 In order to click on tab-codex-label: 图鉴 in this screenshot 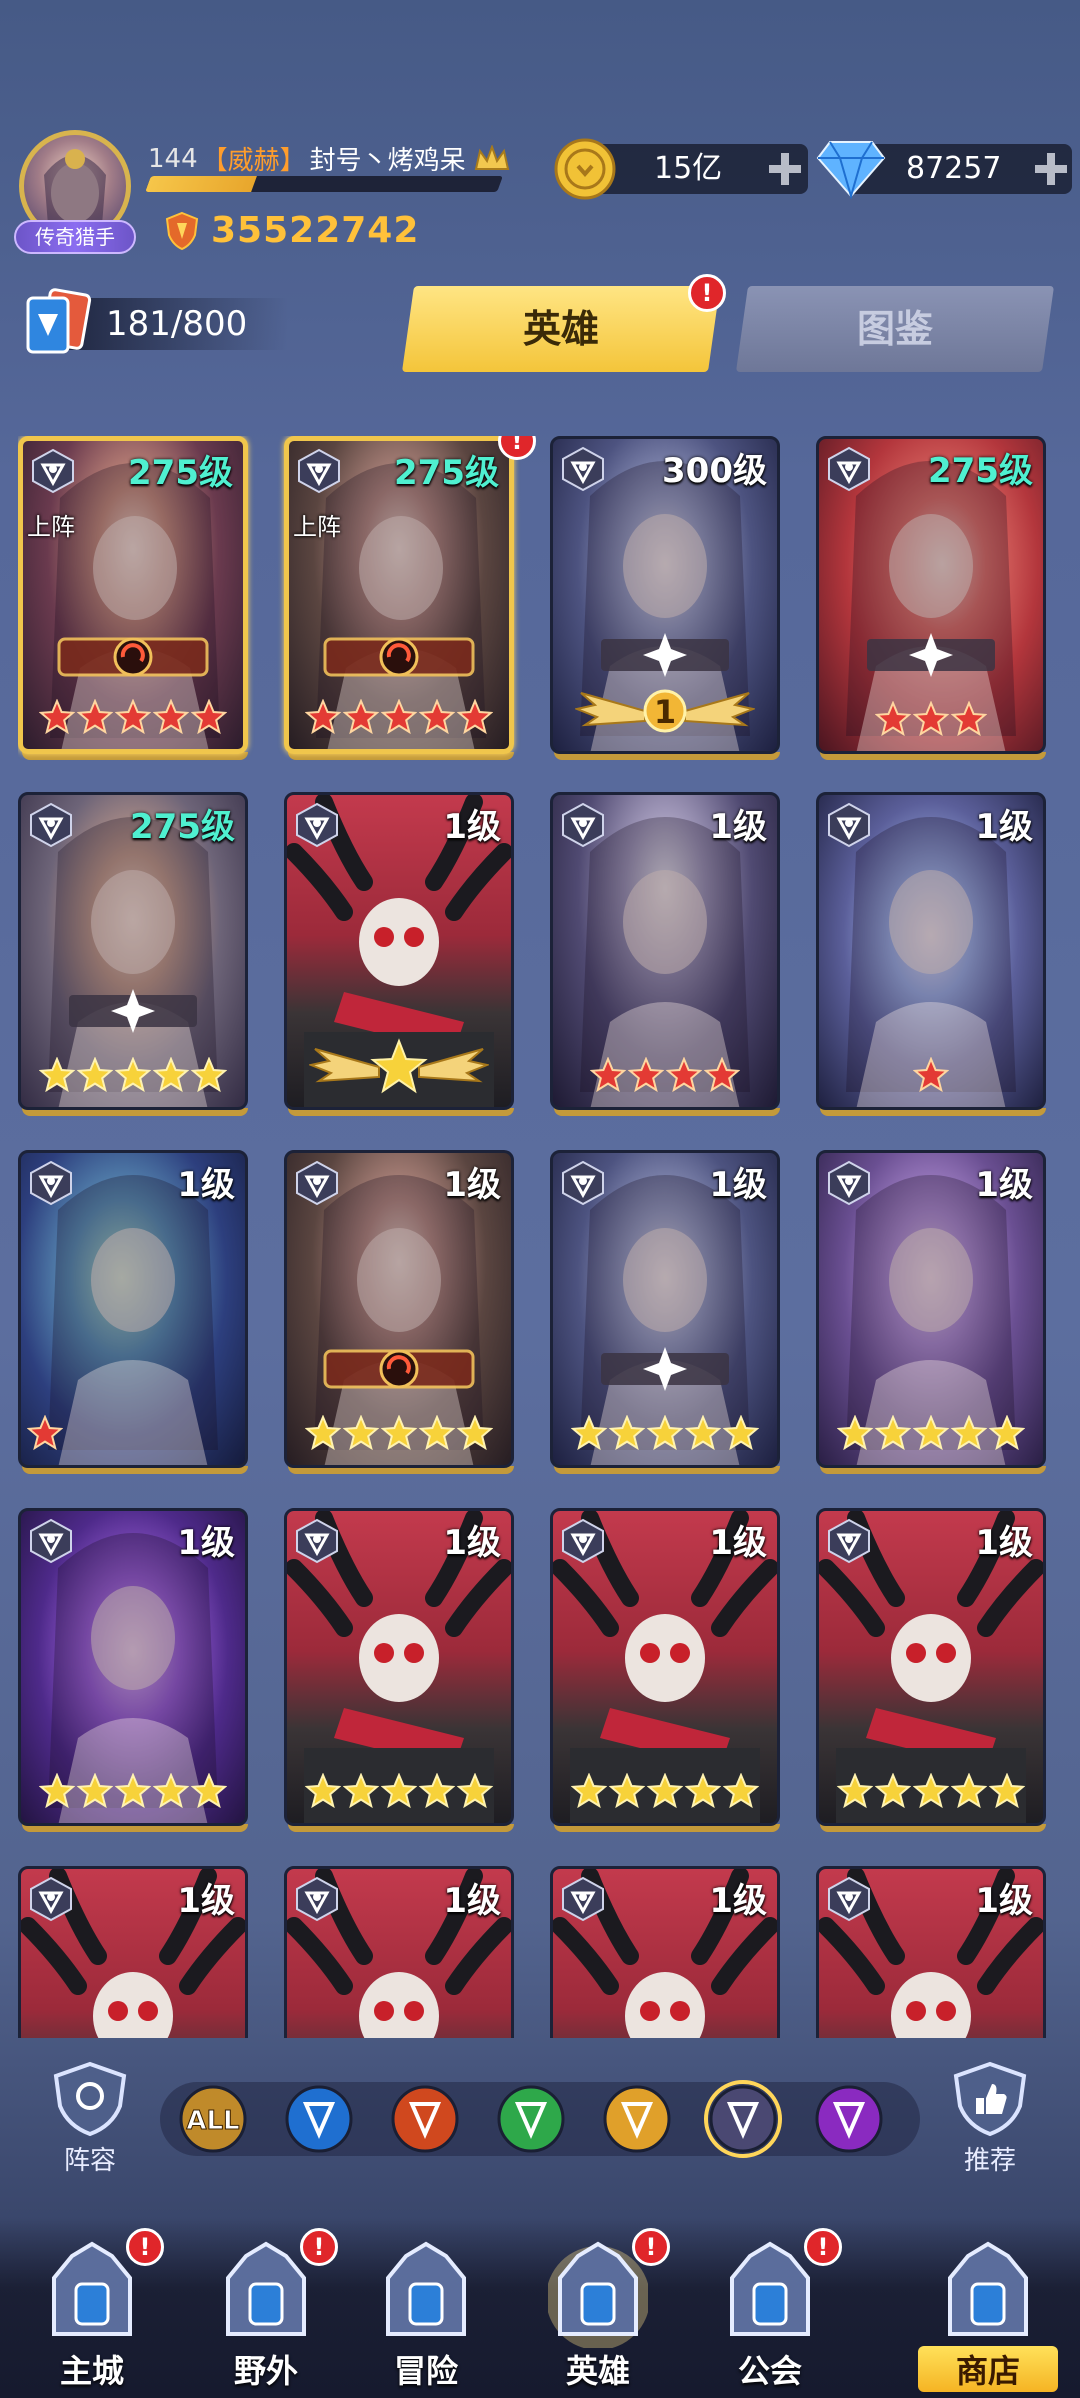, I will do `click(894, 329)`.